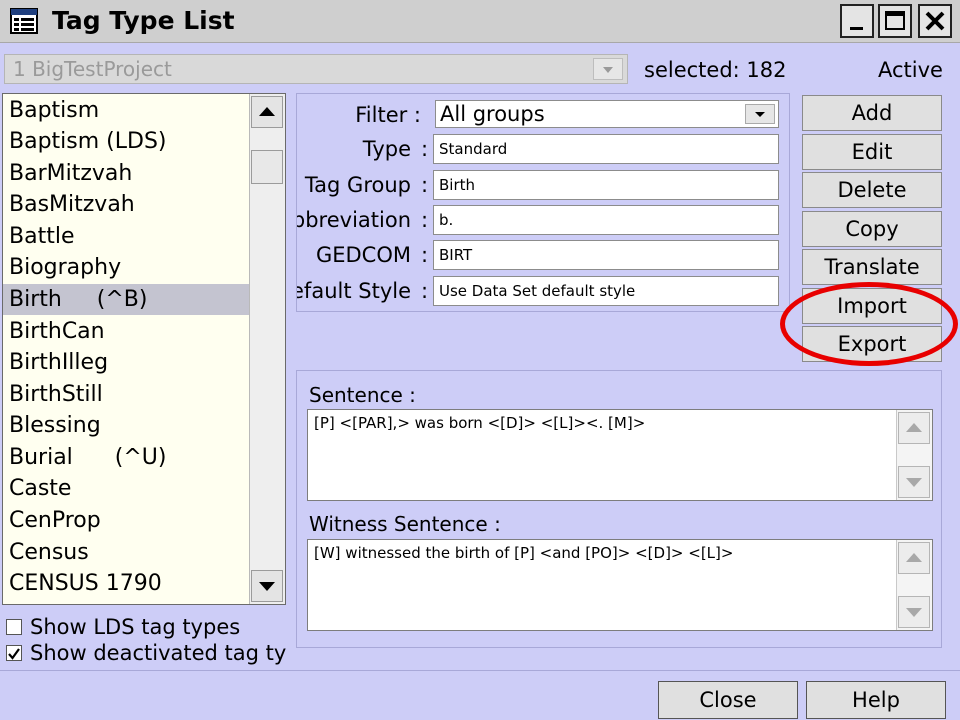 This screenshot has height=720, width=960. I want to click on show-lds-checkbox, so click(14, 627).